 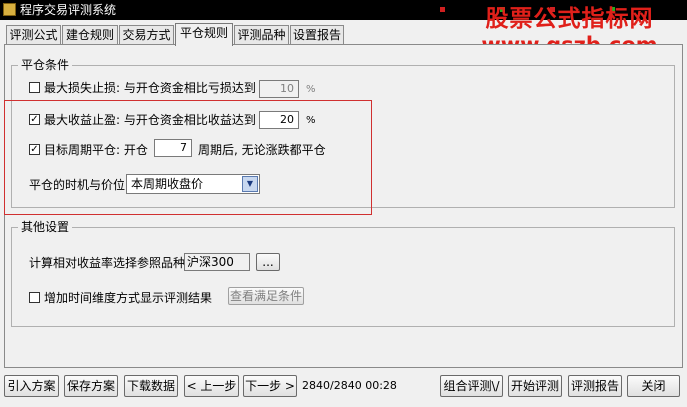 What do you see at coordinates (68, 10) in the screenshot?
I see `window-title: 程序交易评测系统` at bounding box center [68, 10].